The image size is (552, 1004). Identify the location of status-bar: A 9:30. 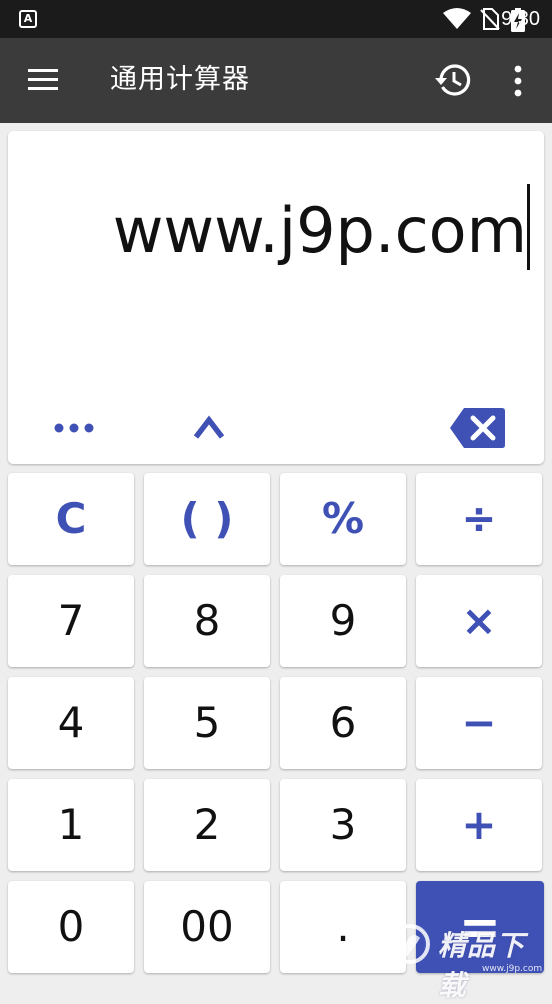
(276, 19).